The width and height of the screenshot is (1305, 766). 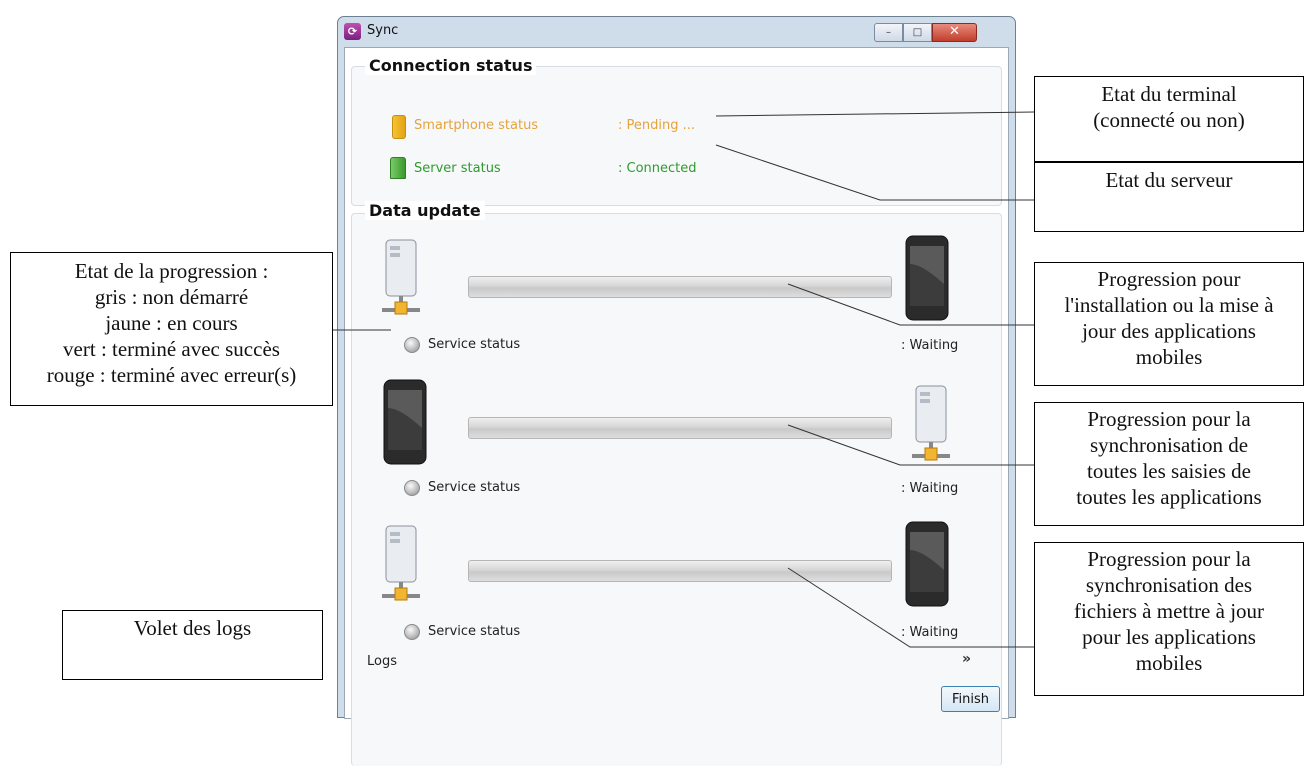 I want to click on leader-install, so click(x=910, y=304).